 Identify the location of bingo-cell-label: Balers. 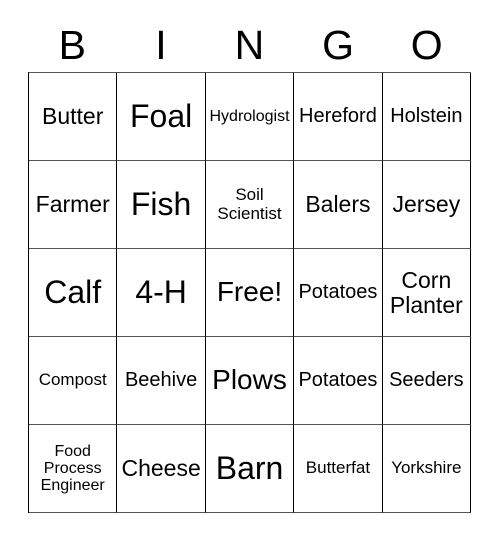
(338, 204).